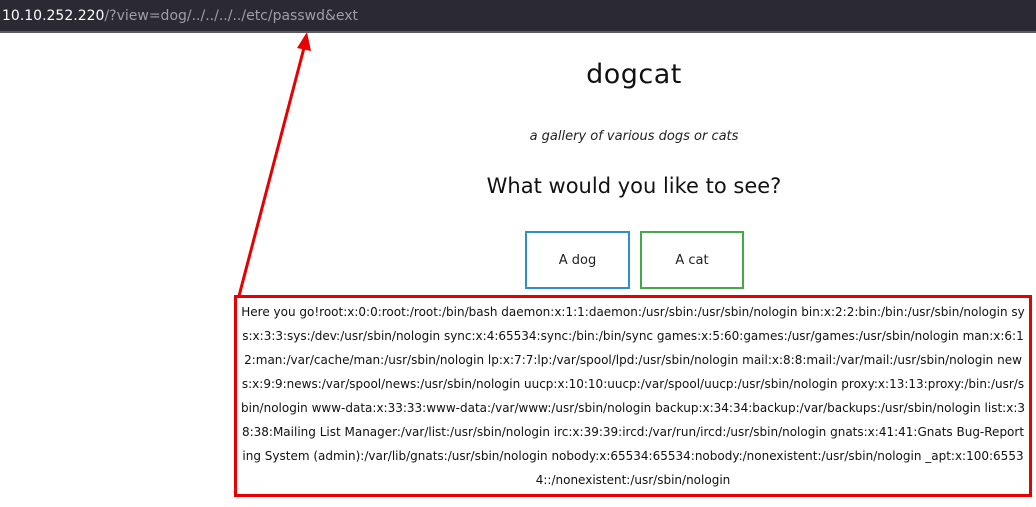  What do you see at coordinates (634, 136) in the screenshot?
I see `site-subtitle: a gallery of various dogs or cats` at bounding box center [634, 136].